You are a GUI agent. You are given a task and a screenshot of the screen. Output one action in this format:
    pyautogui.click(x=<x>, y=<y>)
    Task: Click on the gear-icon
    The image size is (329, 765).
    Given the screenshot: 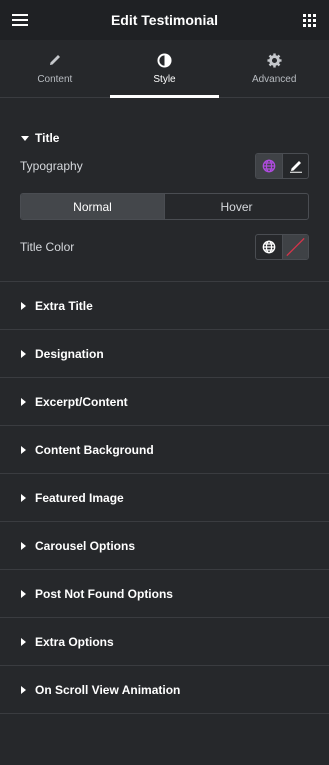 What is the action you would take?
    pyautogui.click(x=274, y=60)
    